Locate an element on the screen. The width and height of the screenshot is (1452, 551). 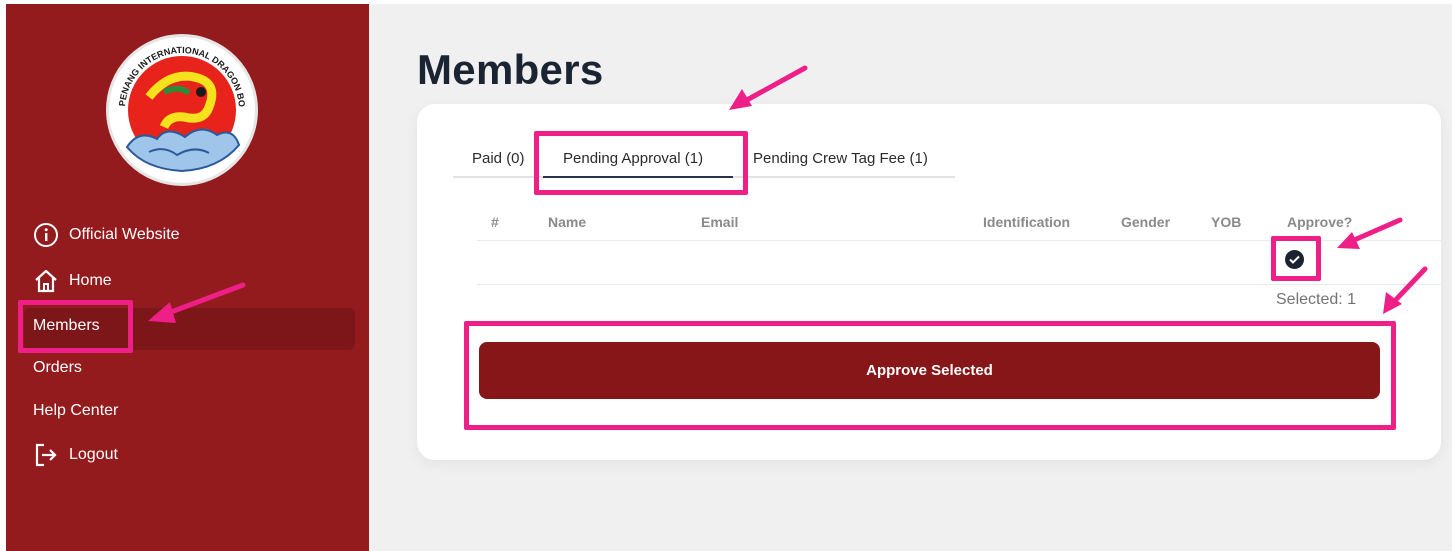
sidebar-item-logout: Logout is located at coordinates (75, 455).